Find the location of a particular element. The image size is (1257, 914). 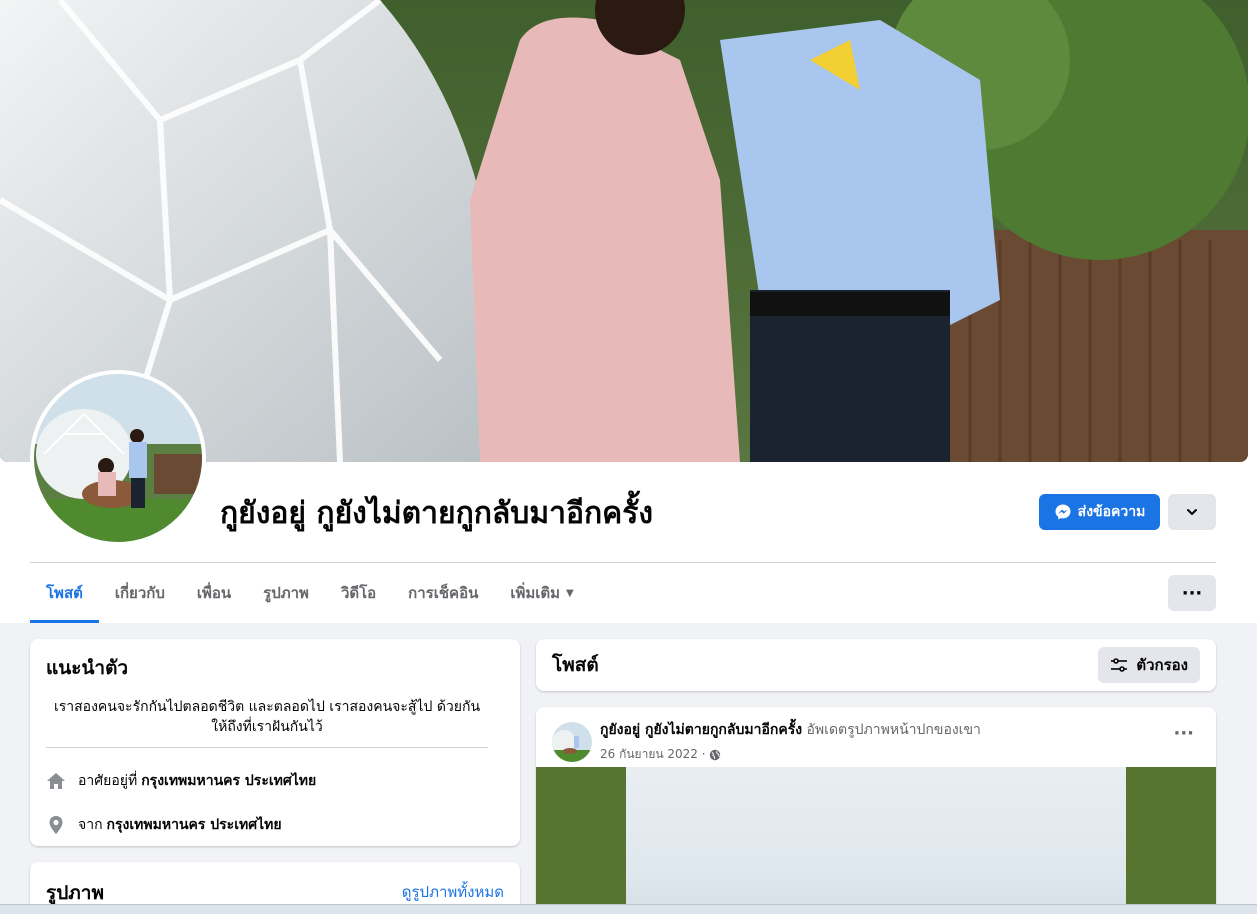

globe-icon is located at coordinates (714, 754).